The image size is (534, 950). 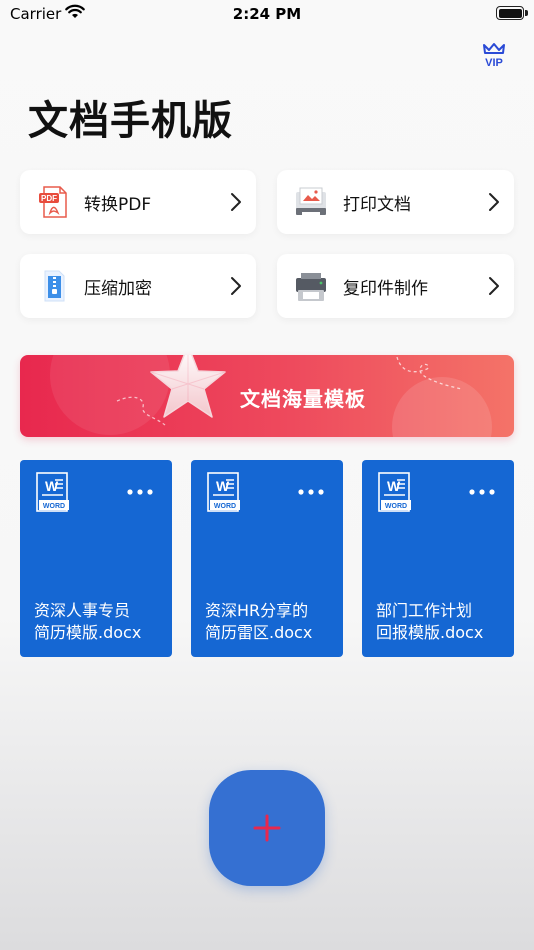 What do you see at coordinates (377, 205) in the screenshot?
I see `tool-label: 打印文档` at bounding box center [377, 205].